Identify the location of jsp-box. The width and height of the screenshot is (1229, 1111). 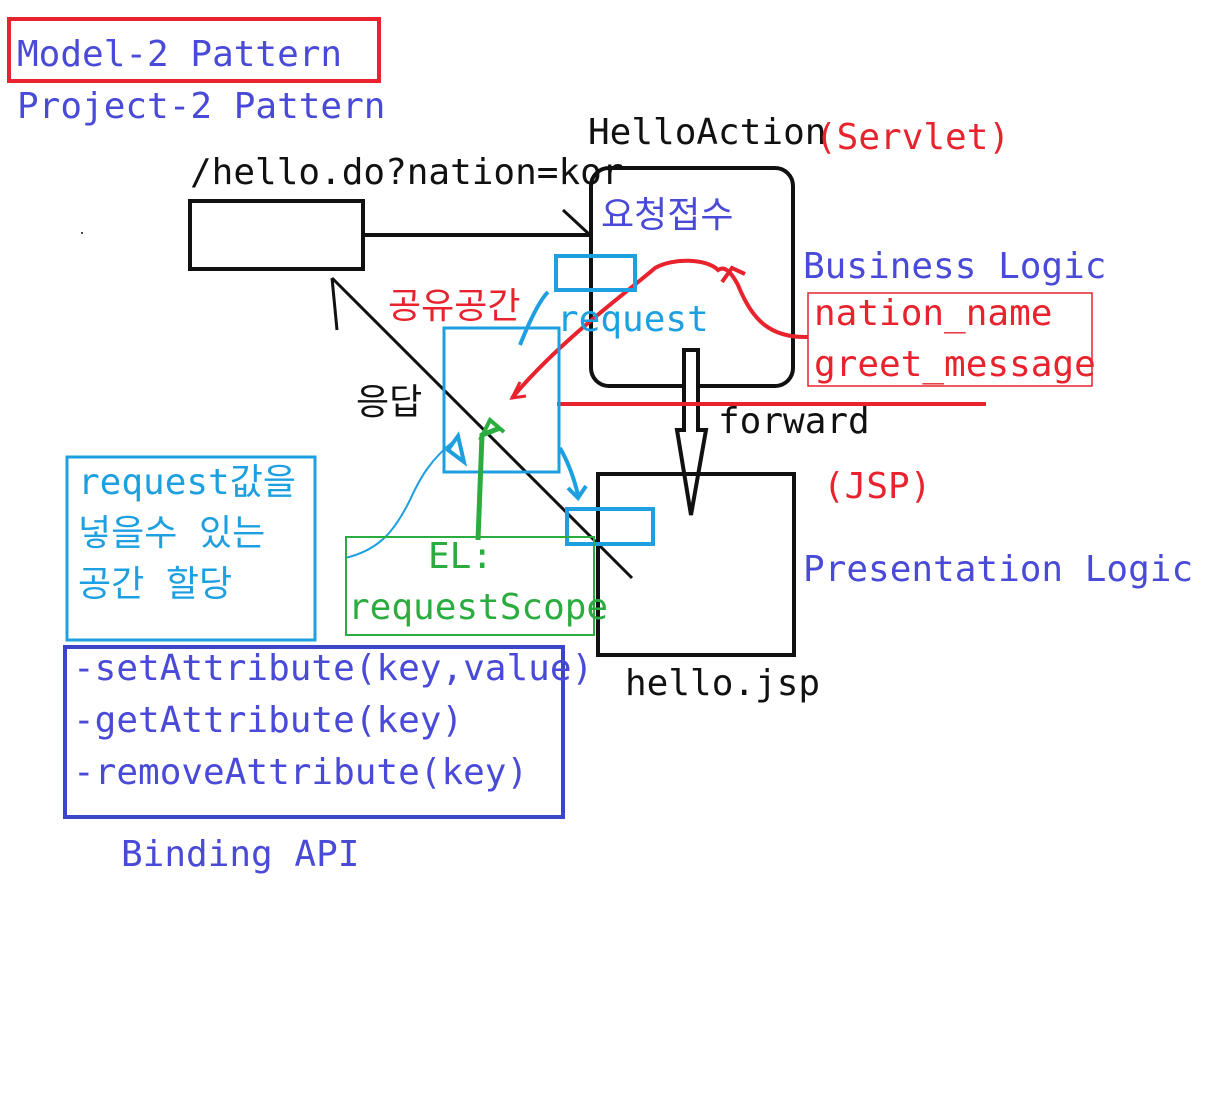
(696, 564).